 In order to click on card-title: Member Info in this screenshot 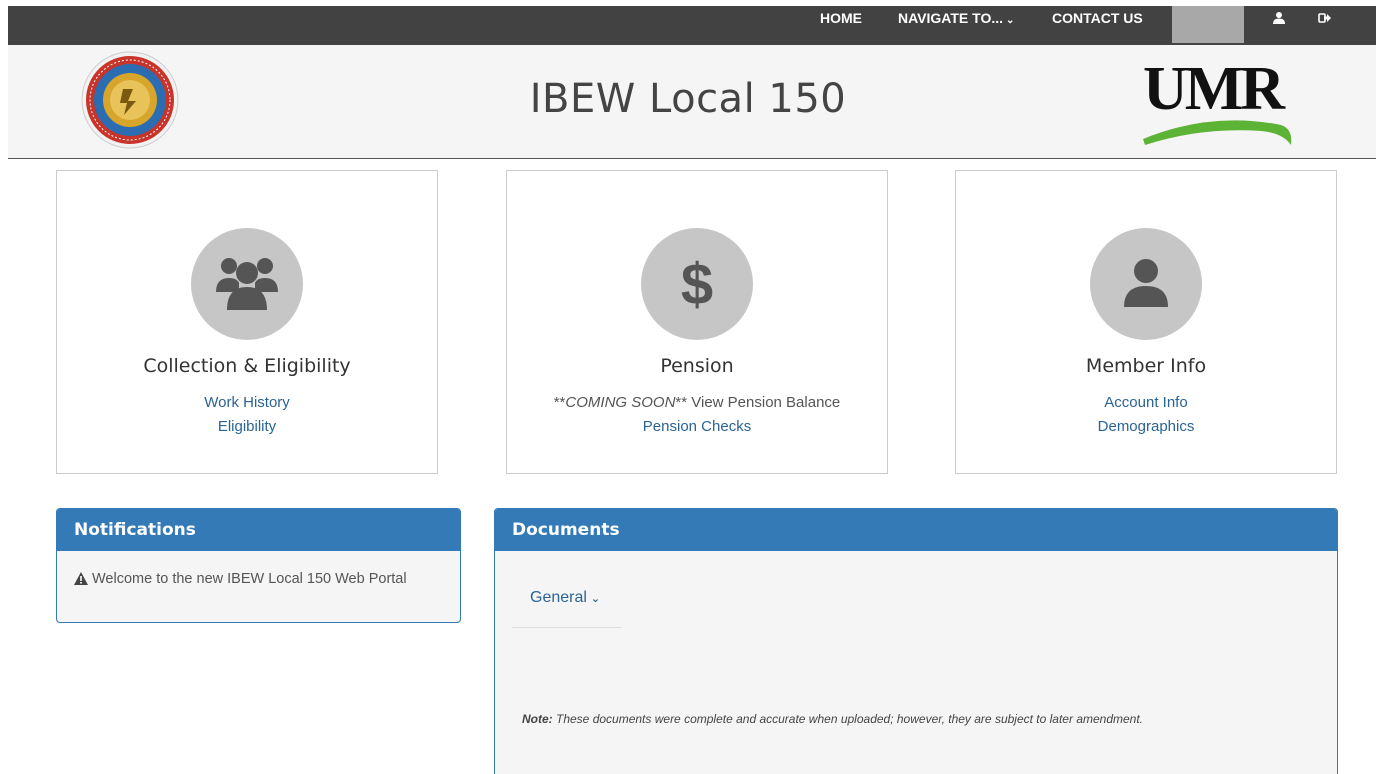, I will do `click(1146, 366)`.